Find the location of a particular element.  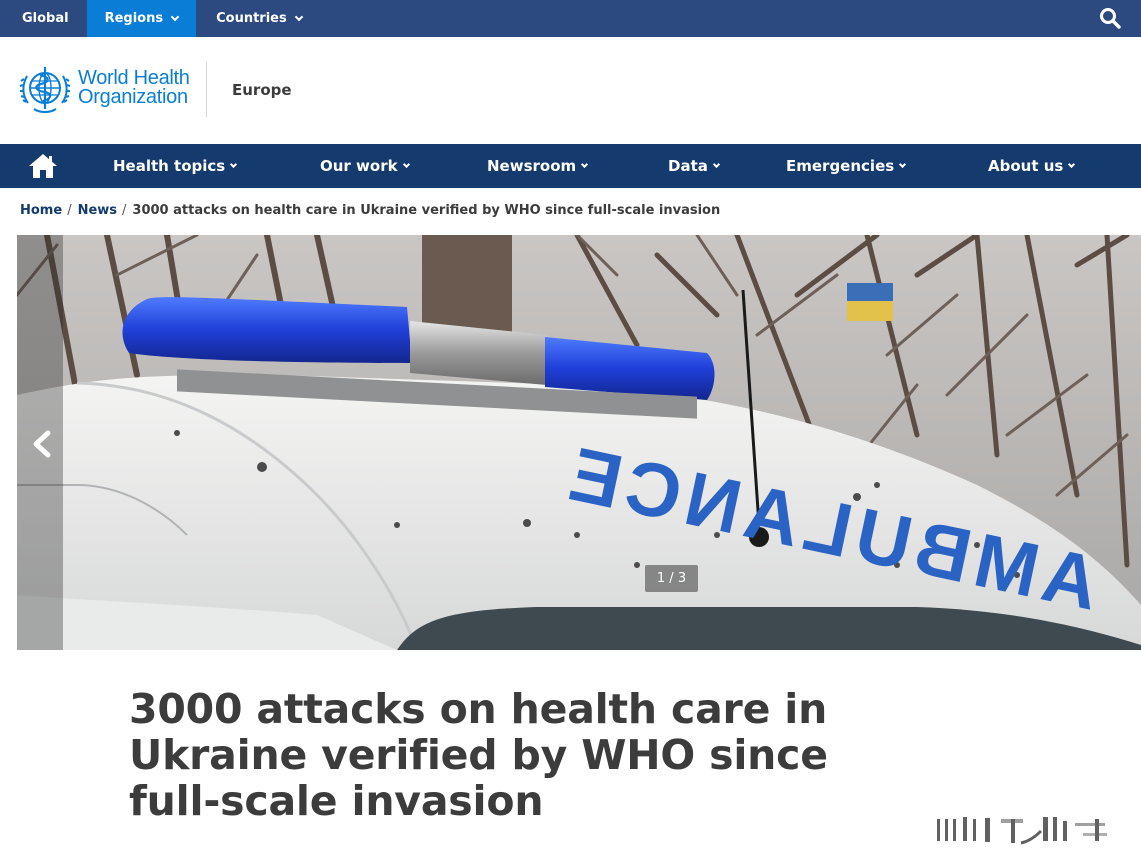

nav-our-work: Our work is located at coordinates (365, 166).